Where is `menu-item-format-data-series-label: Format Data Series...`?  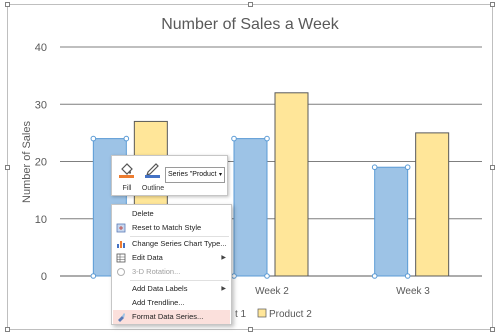
menu-item-format-data-series-label: Format Data Series... is located at coordinates (168, 316).